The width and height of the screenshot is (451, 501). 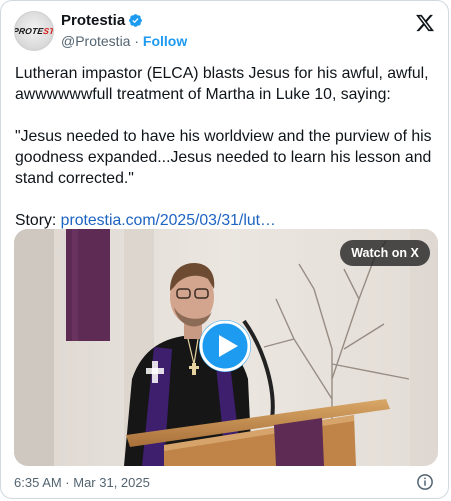 I want to click on follow-button: Follow, so click(x=165, y=41).